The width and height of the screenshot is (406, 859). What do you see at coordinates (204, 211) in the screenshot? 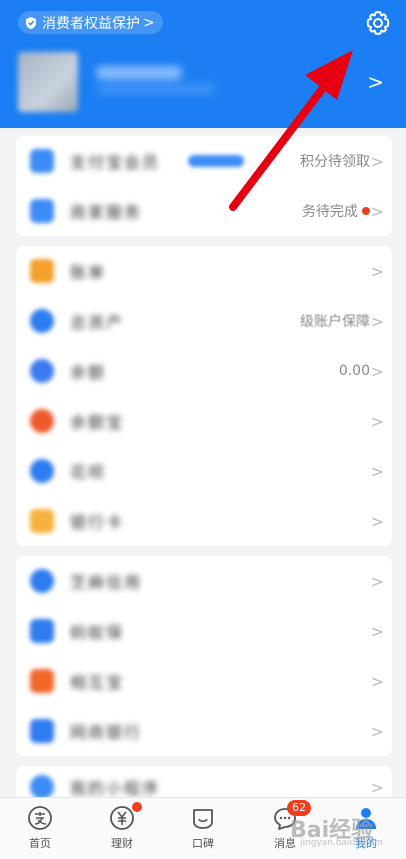
I see `list-item: 商家服务 务待完成 >` at bounding box center [204, 211].